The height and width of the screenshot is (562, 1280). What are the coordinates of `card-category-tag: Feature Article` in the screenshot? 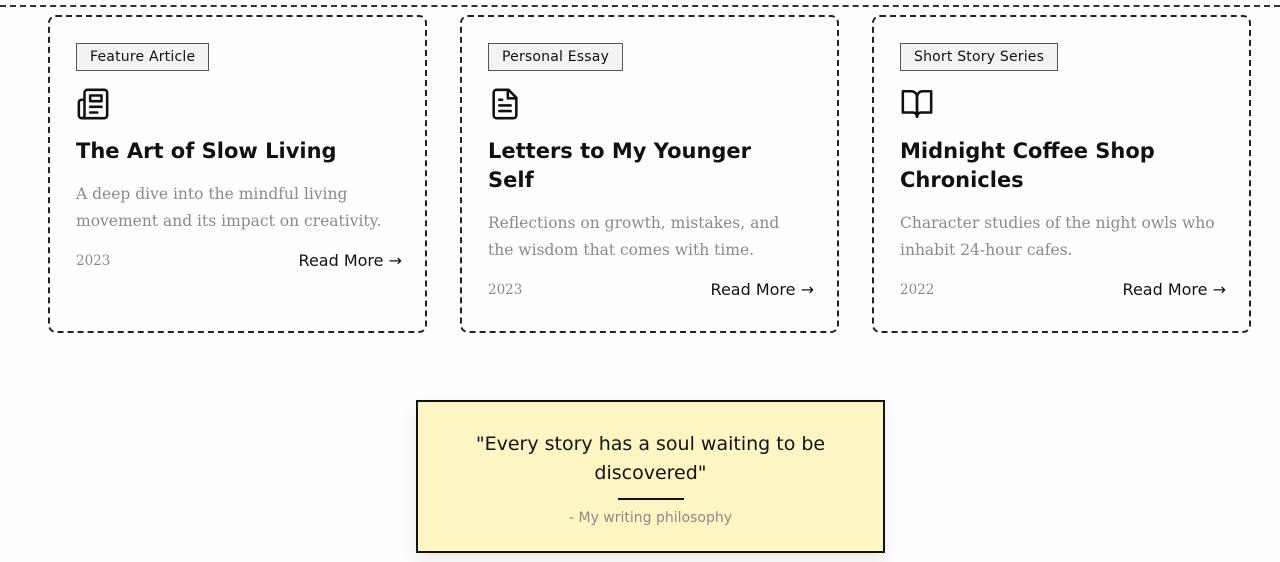 It's located at (143, 57).